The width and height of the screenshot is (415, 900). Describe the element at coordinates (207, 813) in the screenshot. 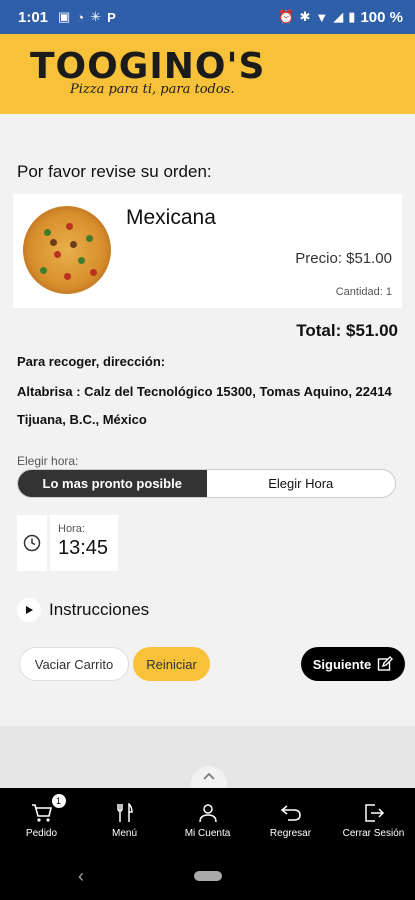

I see `user-icon` at that location.